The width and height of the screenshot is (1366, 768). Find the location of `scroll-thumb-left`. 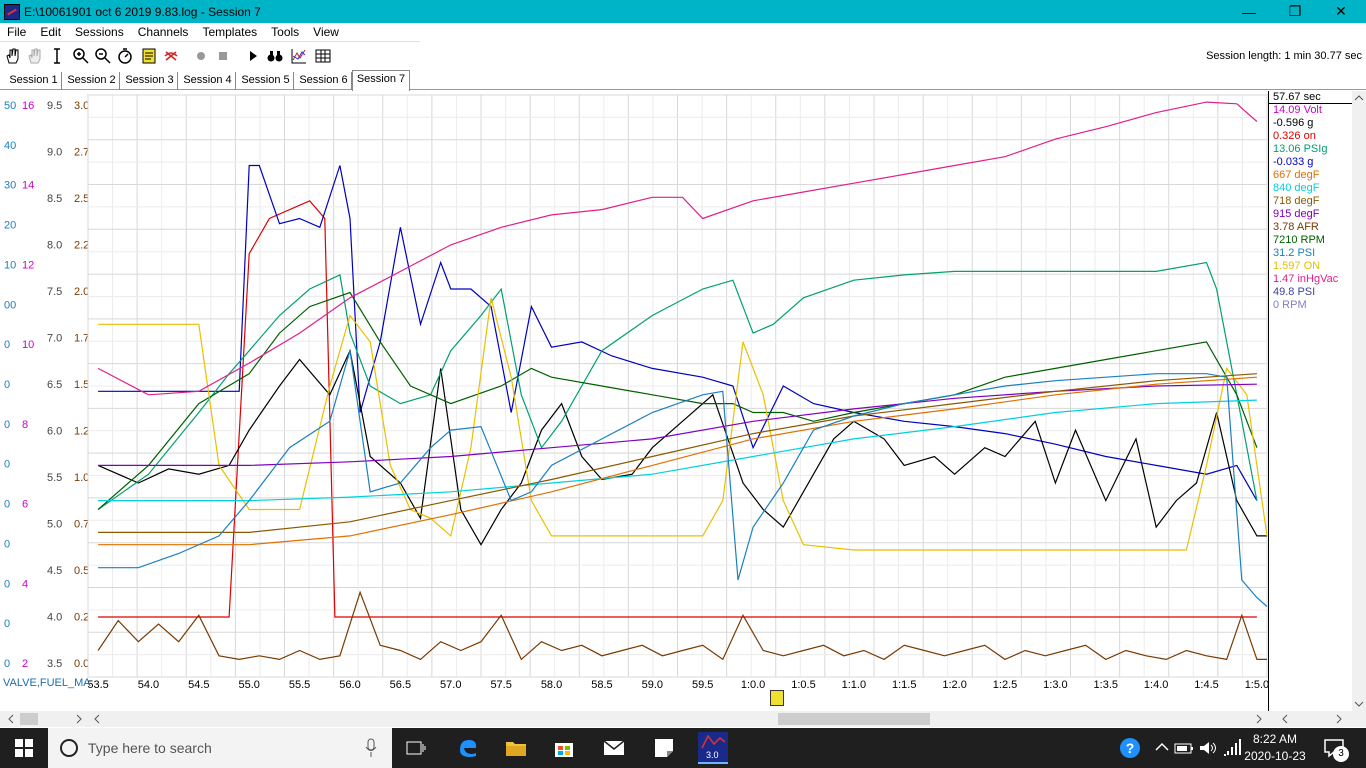

scroll-thumb-left is located at coordinates (29, 719).